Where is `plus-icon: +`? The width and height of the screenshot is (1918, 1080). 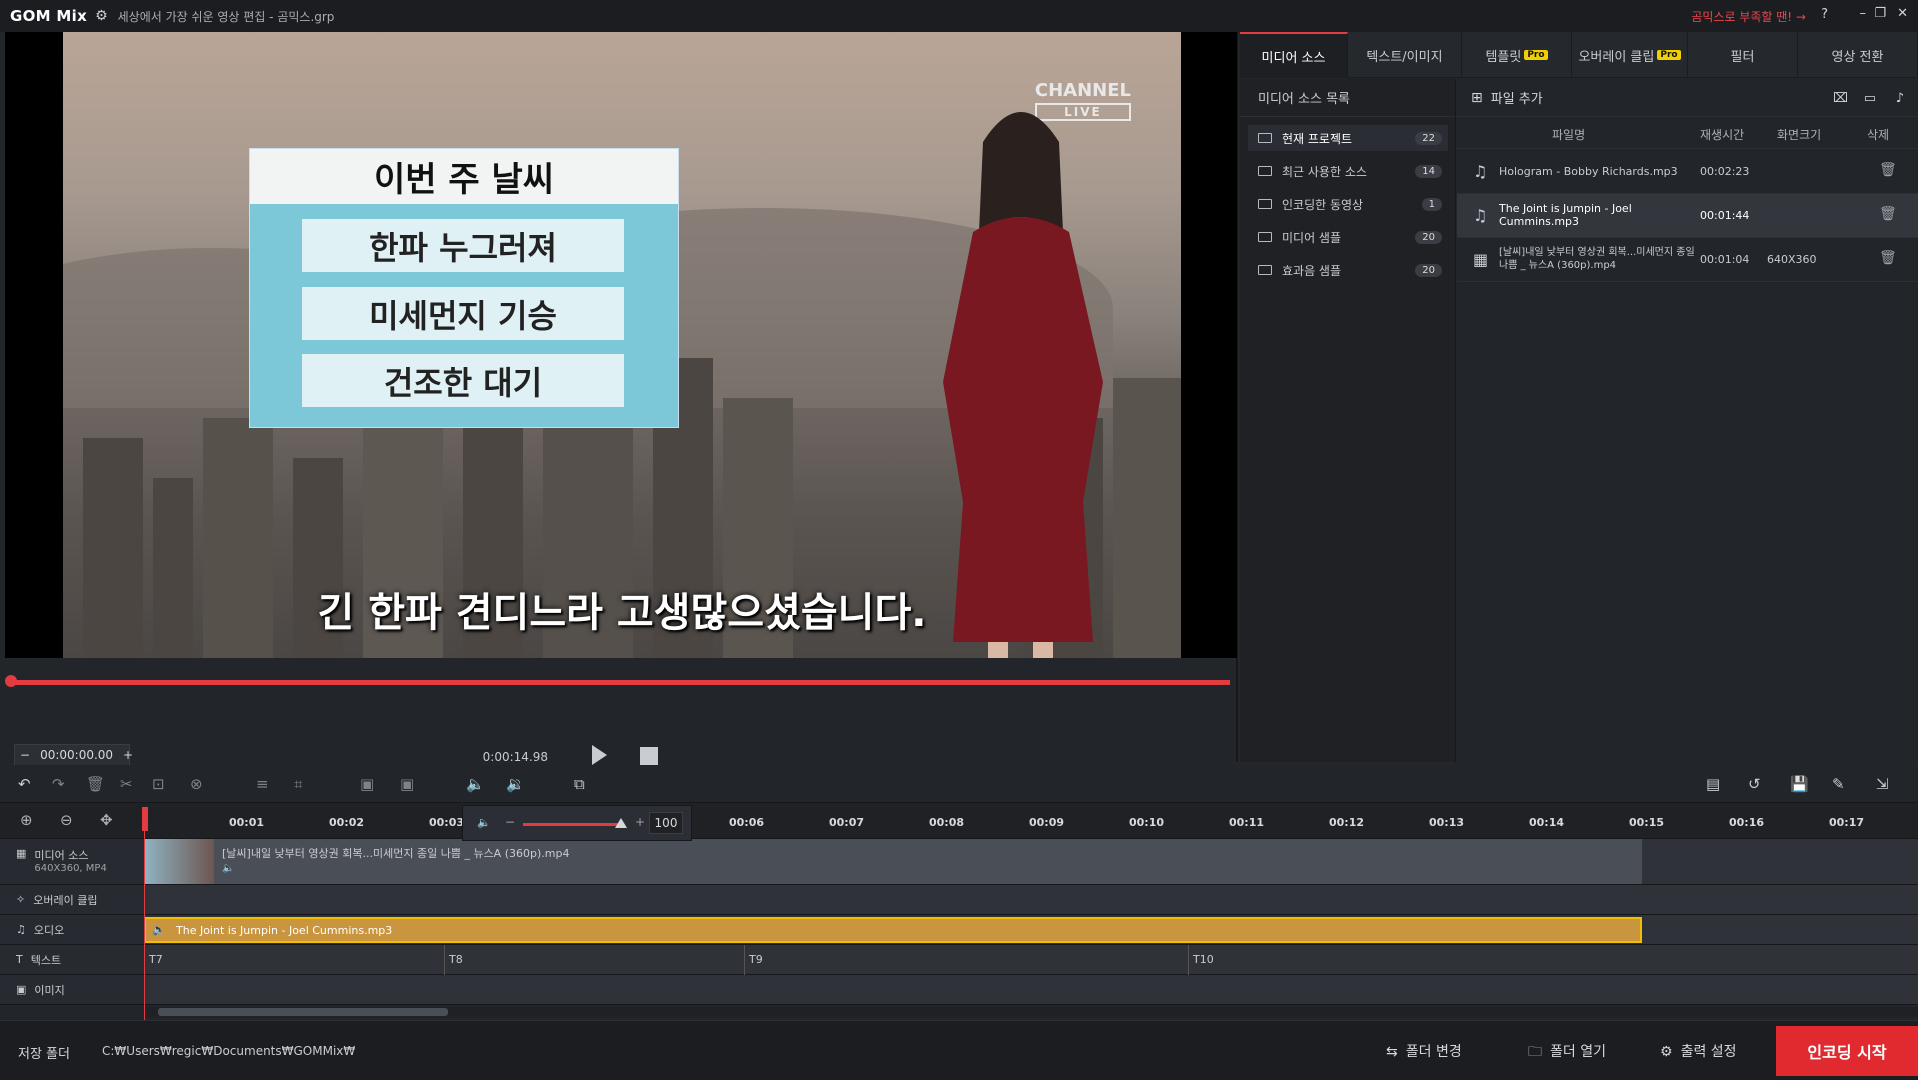 plus-icon: + is located at coordinates (128, 755).